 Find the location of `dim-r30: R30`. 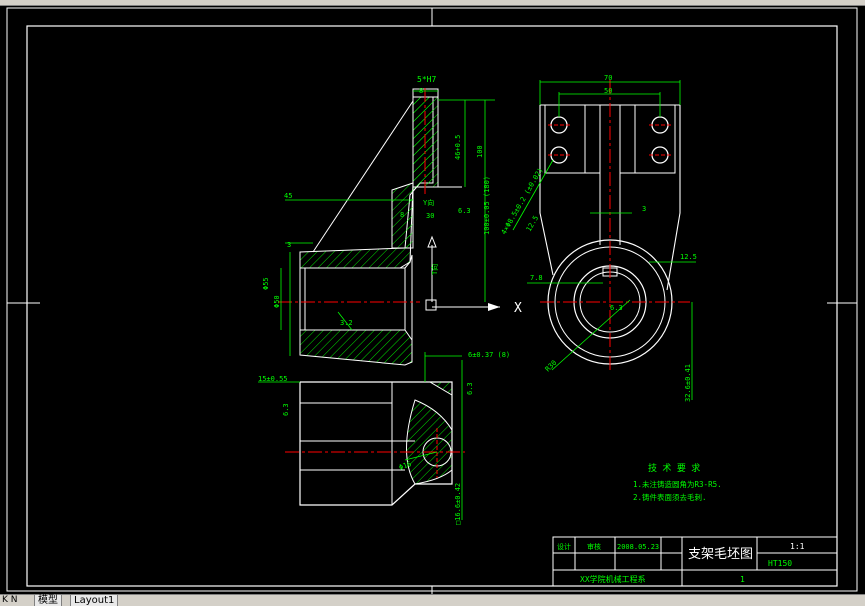

dim-r30: R30 is located at coordinates (551, 366).